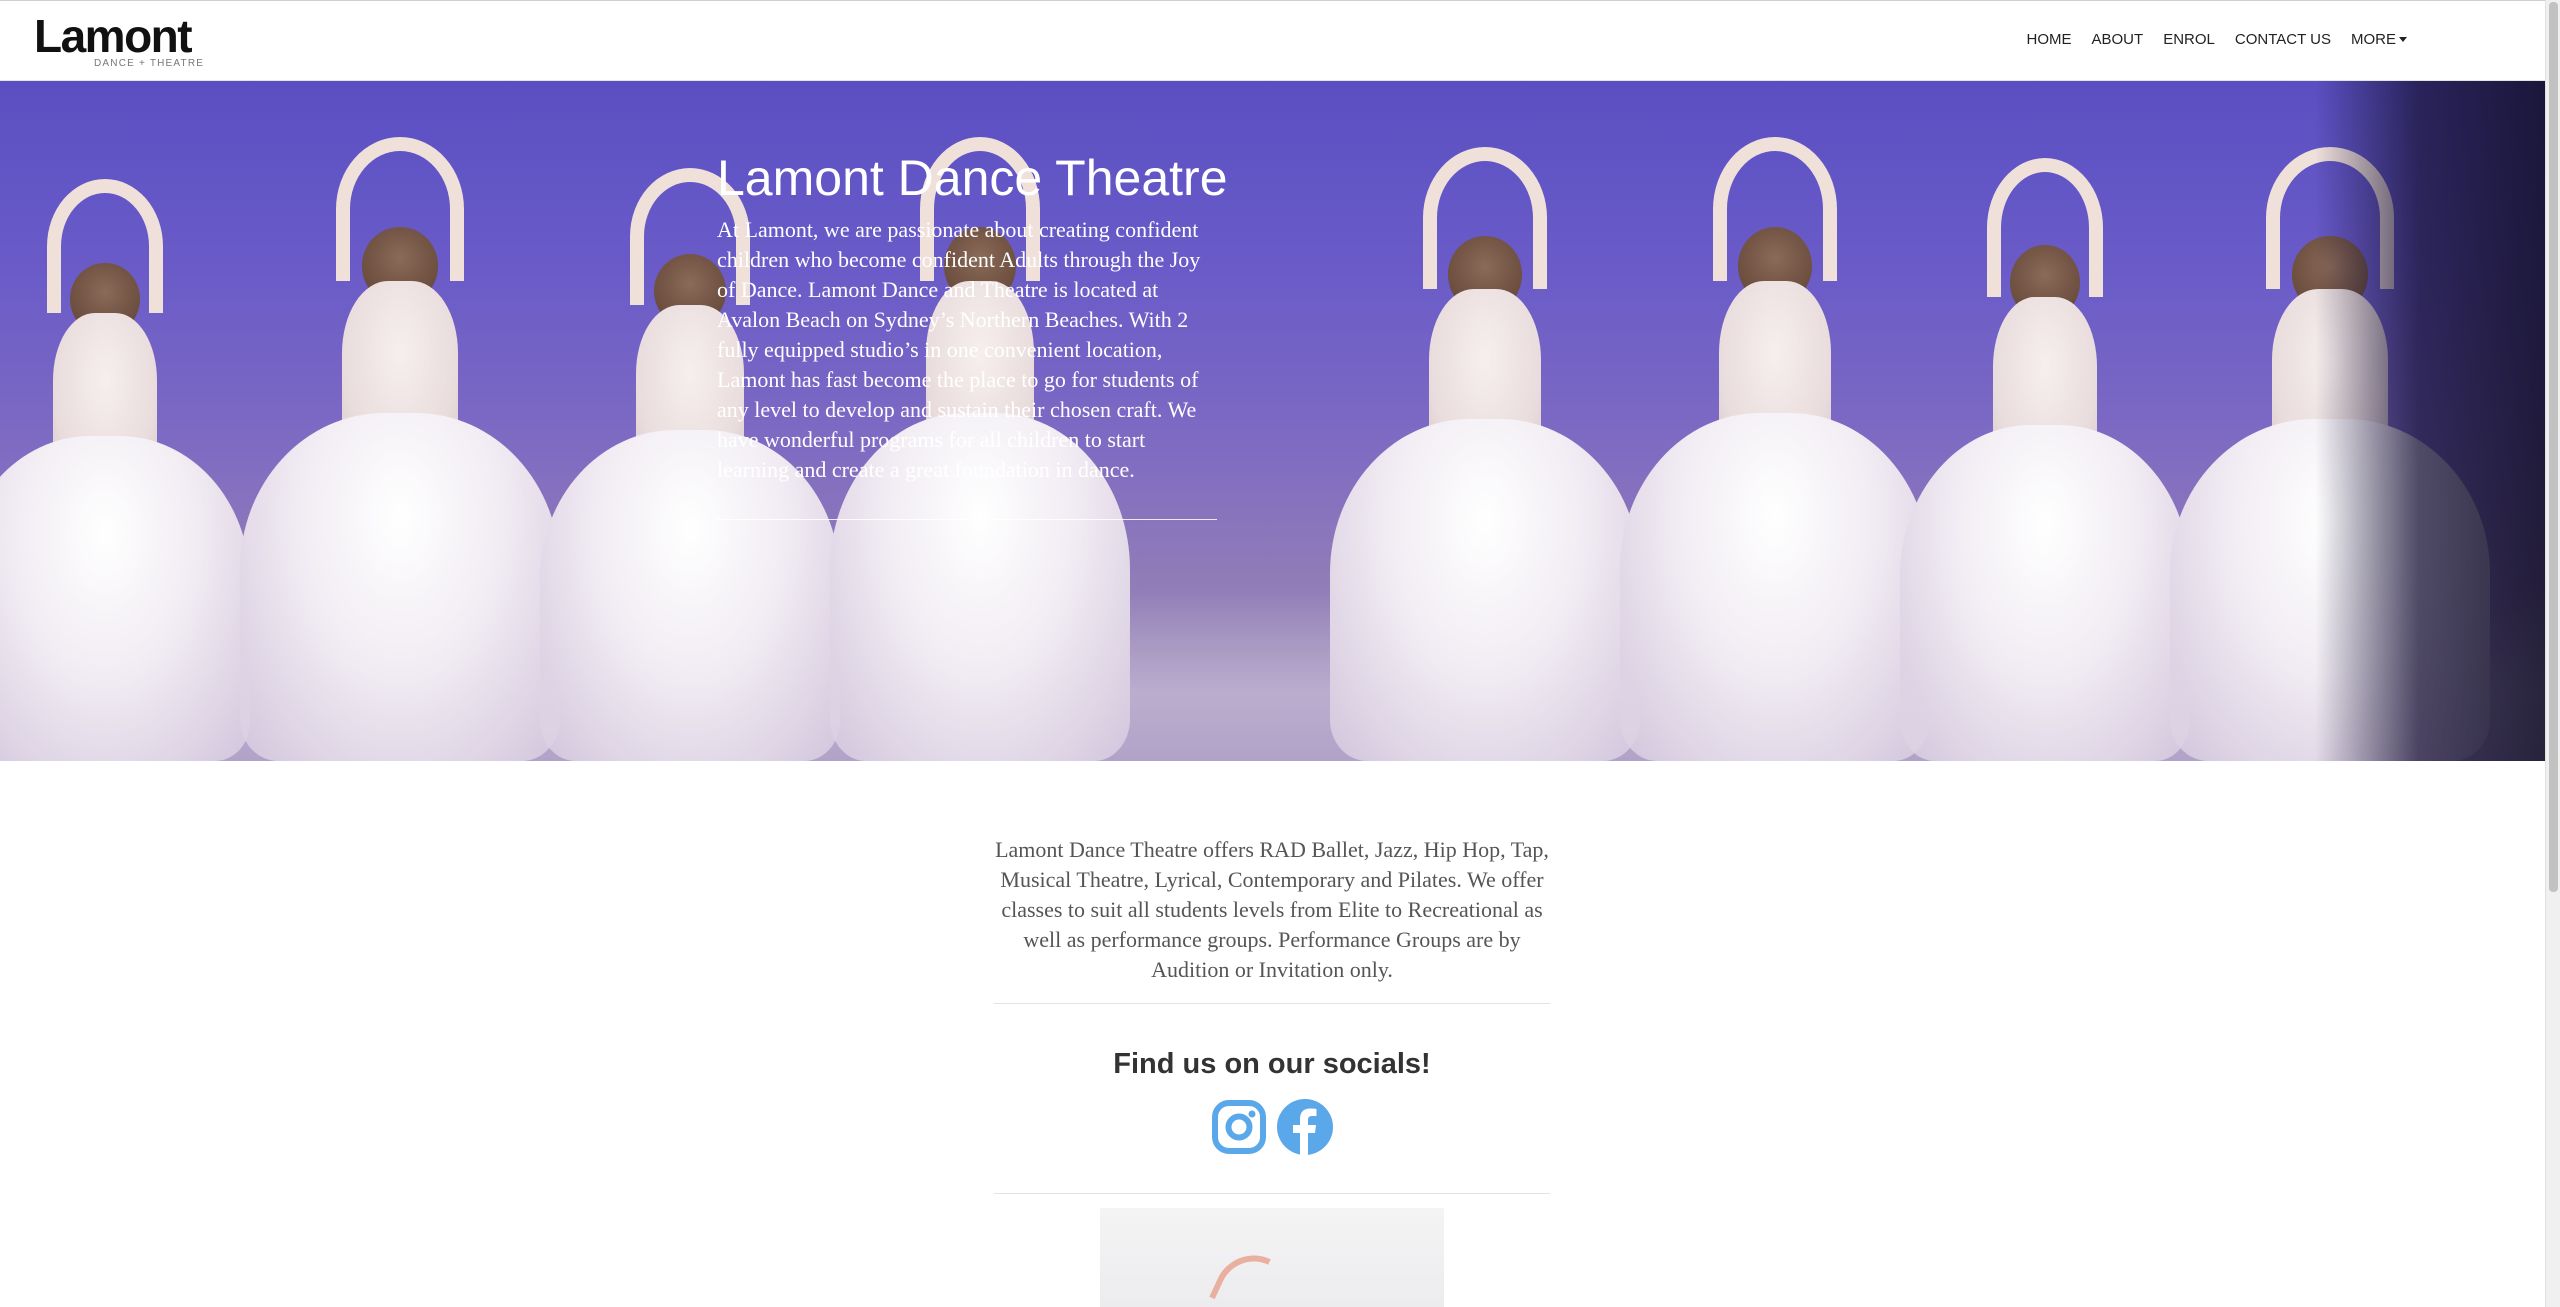 The width and height of the screenshot is (2560, 1307). I want to click on scrollbar-thumb, so click(2553, 447).